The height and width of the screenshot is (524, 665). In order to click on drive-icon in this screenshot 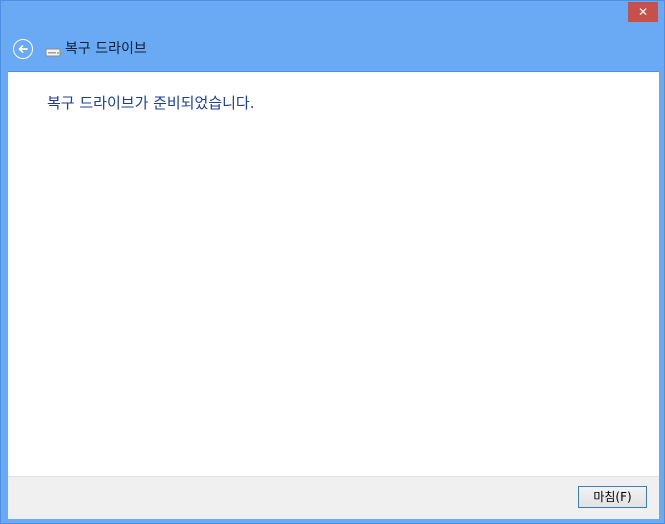, I will do `click(53, 52)`.